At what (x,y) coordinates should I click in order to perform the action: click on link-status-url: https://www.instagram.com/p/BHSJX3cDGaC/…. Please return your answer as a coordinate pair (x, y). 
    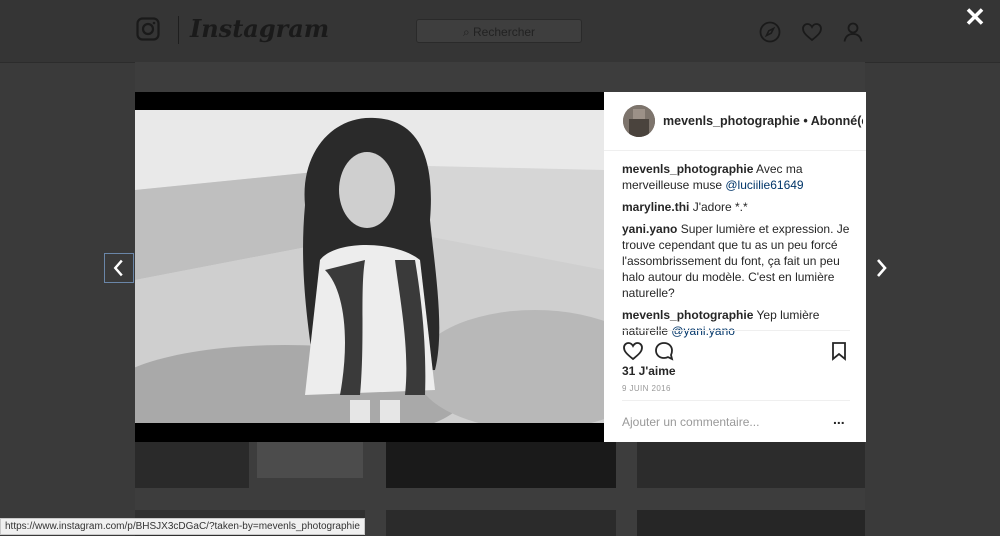
    Looking at the image, I should click on (182, 526).